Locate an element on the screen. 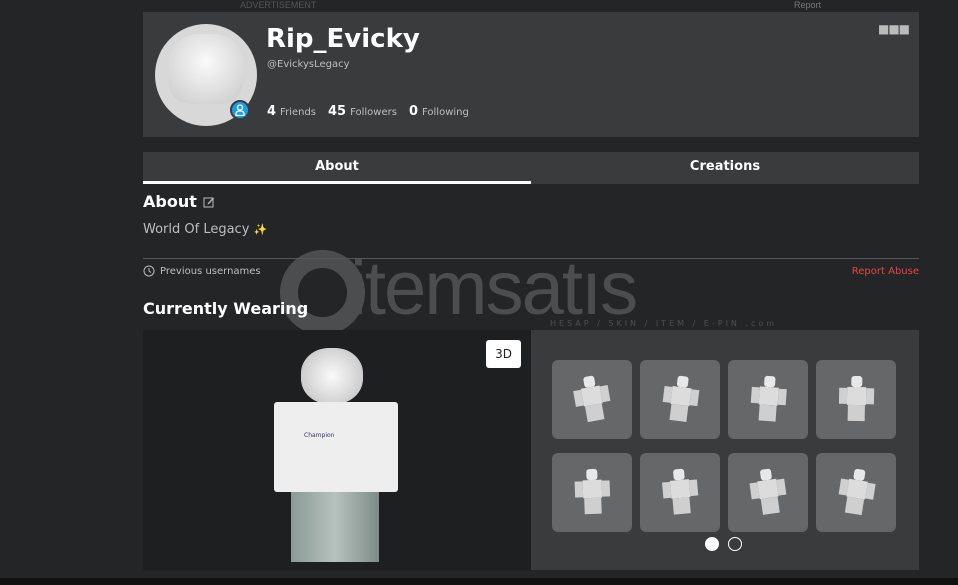 The height and width of the screenshot is (585, 958). 3d-toggle-button: 3D is located at coordinates (503, 354).